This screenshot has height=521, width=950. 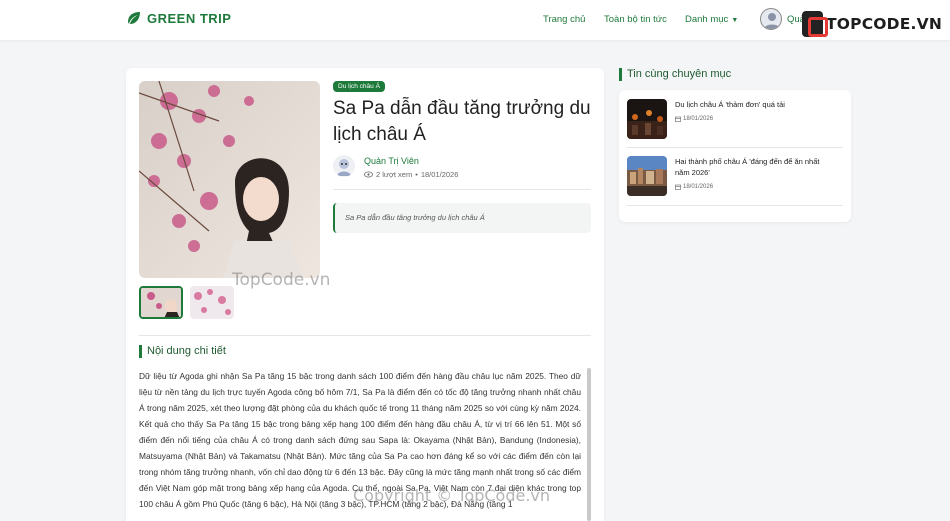 I want to click on author-avatar, so click(x=344, y=166).